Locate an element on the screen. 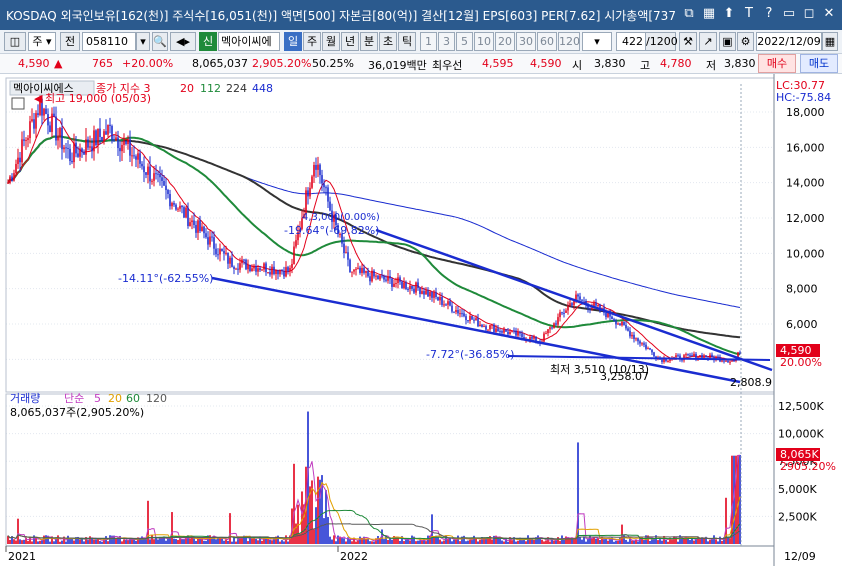  sell-order-button: 매도 is located at coordinates (819, 63).